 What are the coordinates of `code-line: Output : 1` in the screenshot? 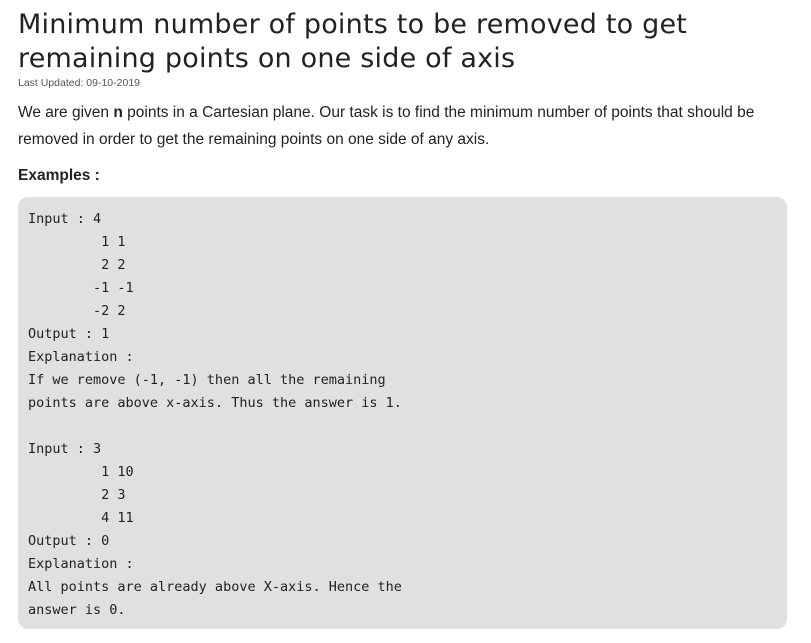 It's located at (69, 334).